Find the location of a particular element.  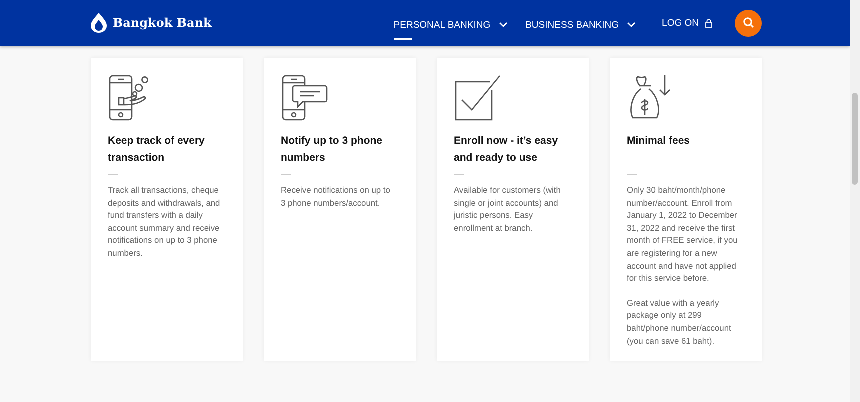

search-icon is located at coordinates (748, 23).